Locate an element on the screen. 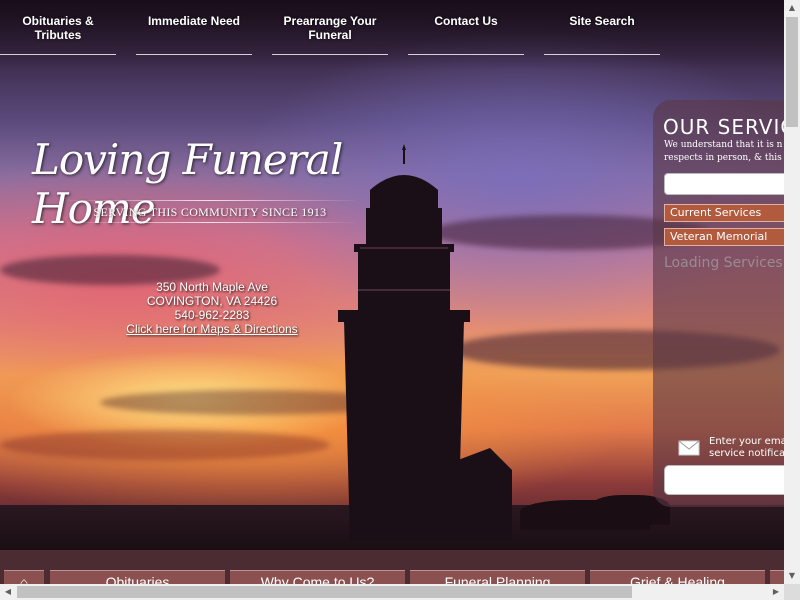 This screenshot has width=800, height=600. scroll-up-arrow-icon: ▲ is located at coordinates (792, 8).